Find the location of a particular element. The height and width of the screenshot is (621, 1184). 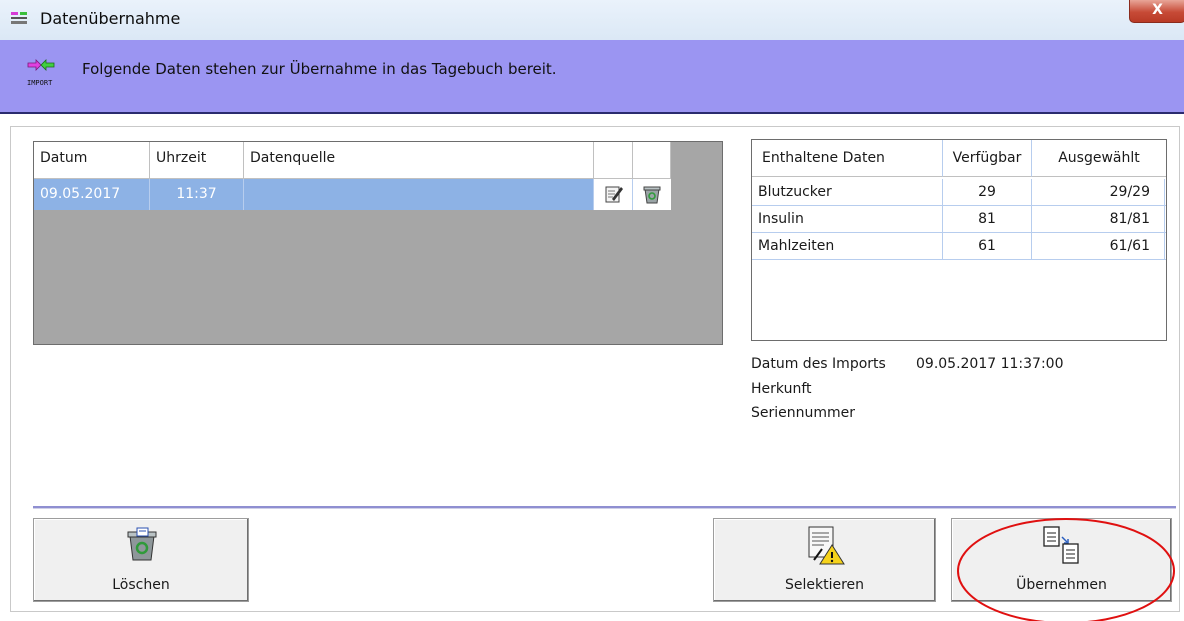

table-row: Blutzucker 29 29/29 is located at coordinates (959, 192).